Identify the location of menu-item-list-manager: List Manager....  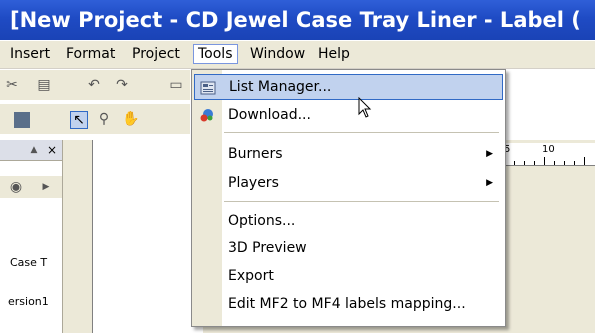
(348, 87).